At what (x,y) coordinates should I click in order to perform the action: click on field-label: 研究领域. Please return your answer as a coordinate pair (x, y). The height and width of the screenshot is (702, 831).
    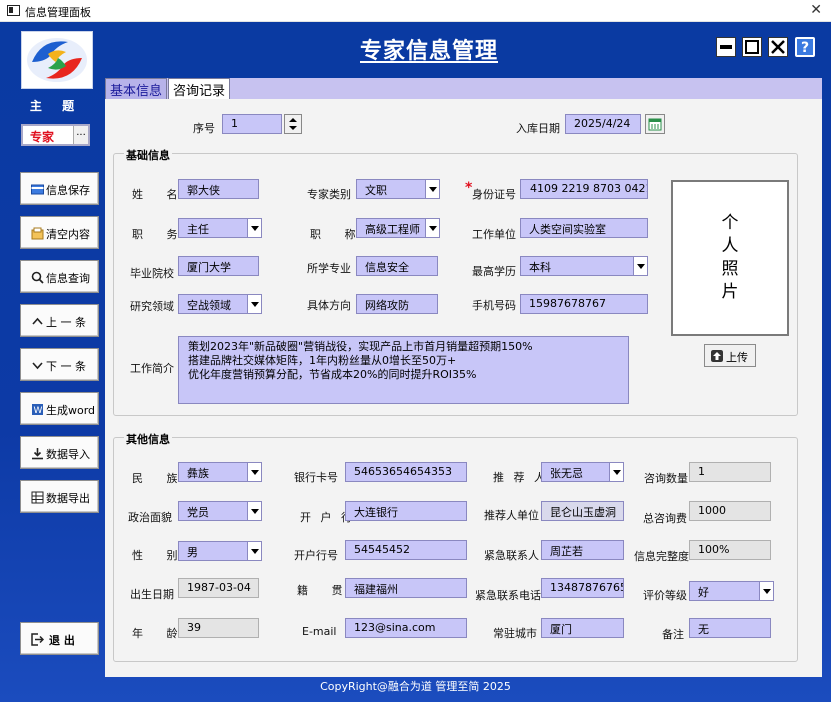
    Looking at the image, I should click on (152, 306).